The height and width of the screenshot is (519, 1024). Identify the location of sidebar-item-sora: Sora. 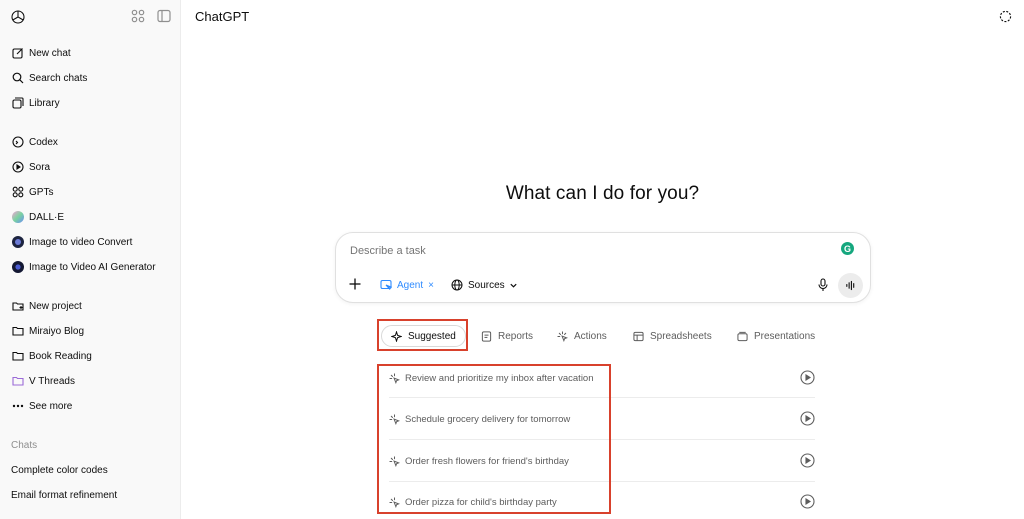
(30, 167).